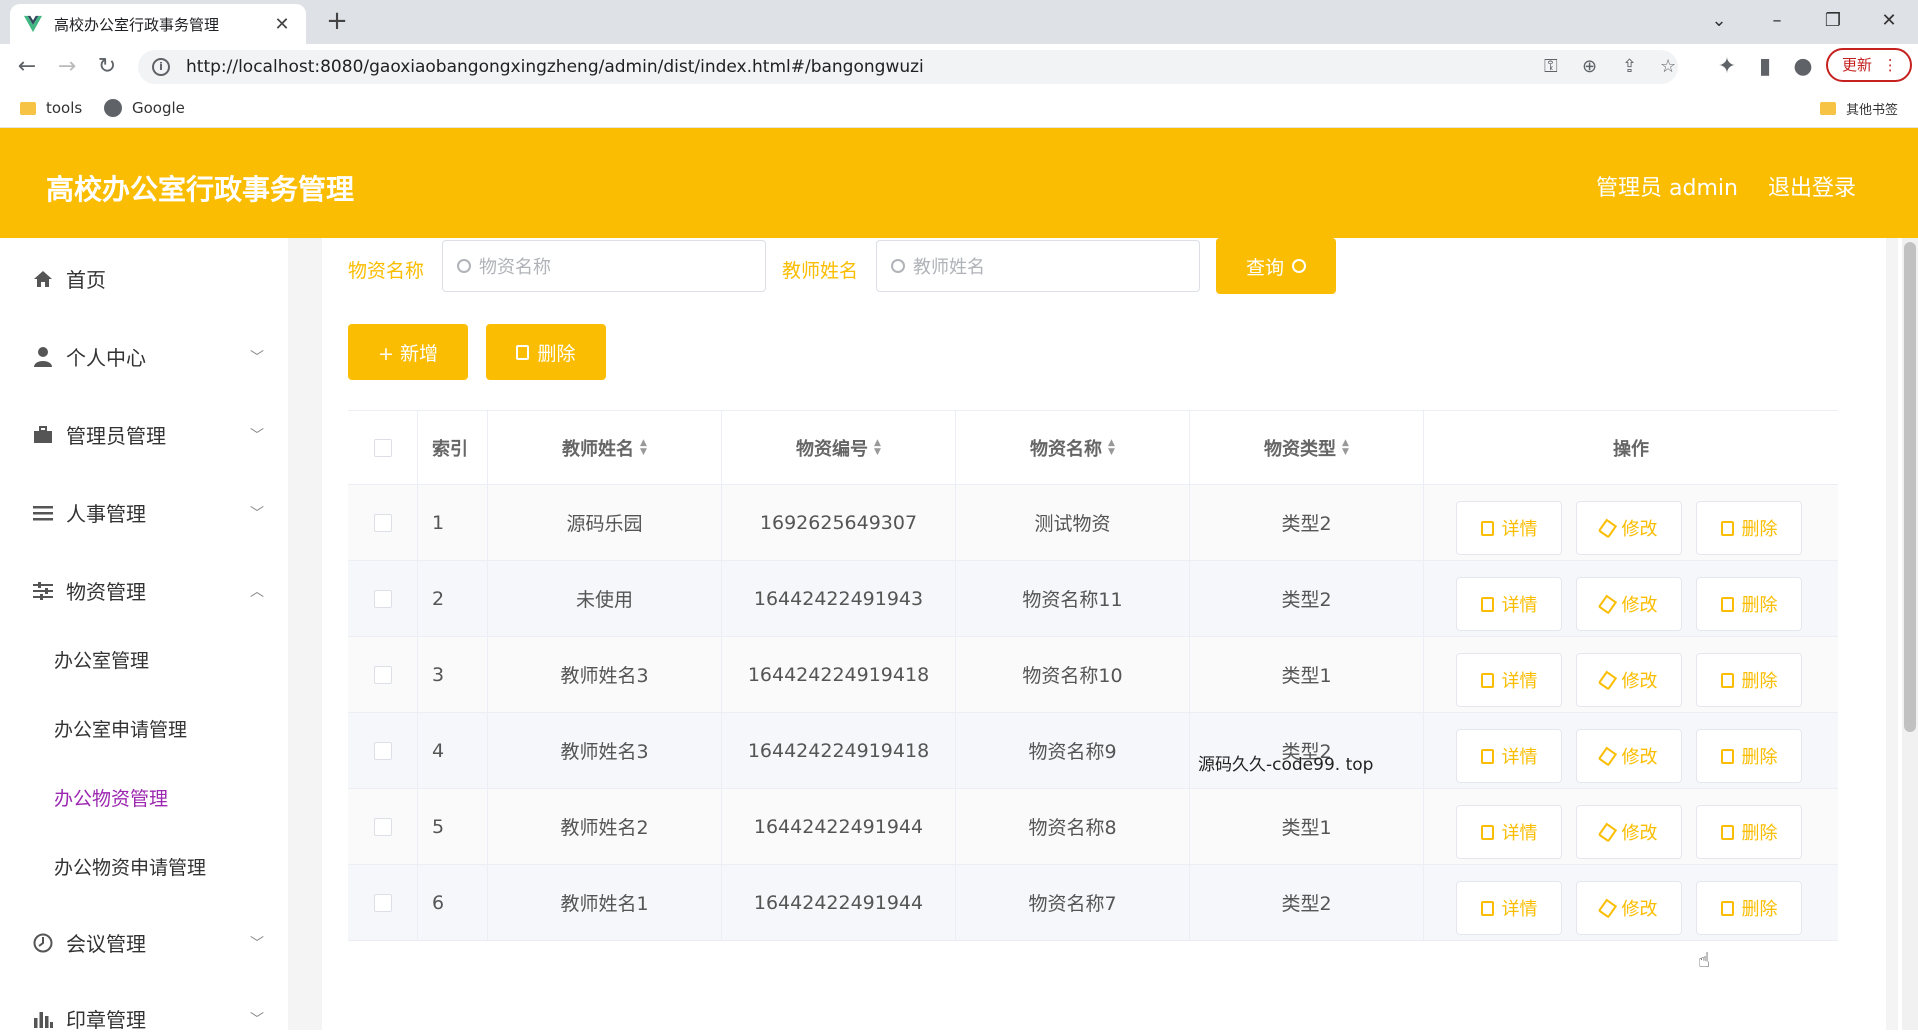 The height and width of the screenshot is (1033, 1918). I want to click on cell-index: 5, so click(453, 826).